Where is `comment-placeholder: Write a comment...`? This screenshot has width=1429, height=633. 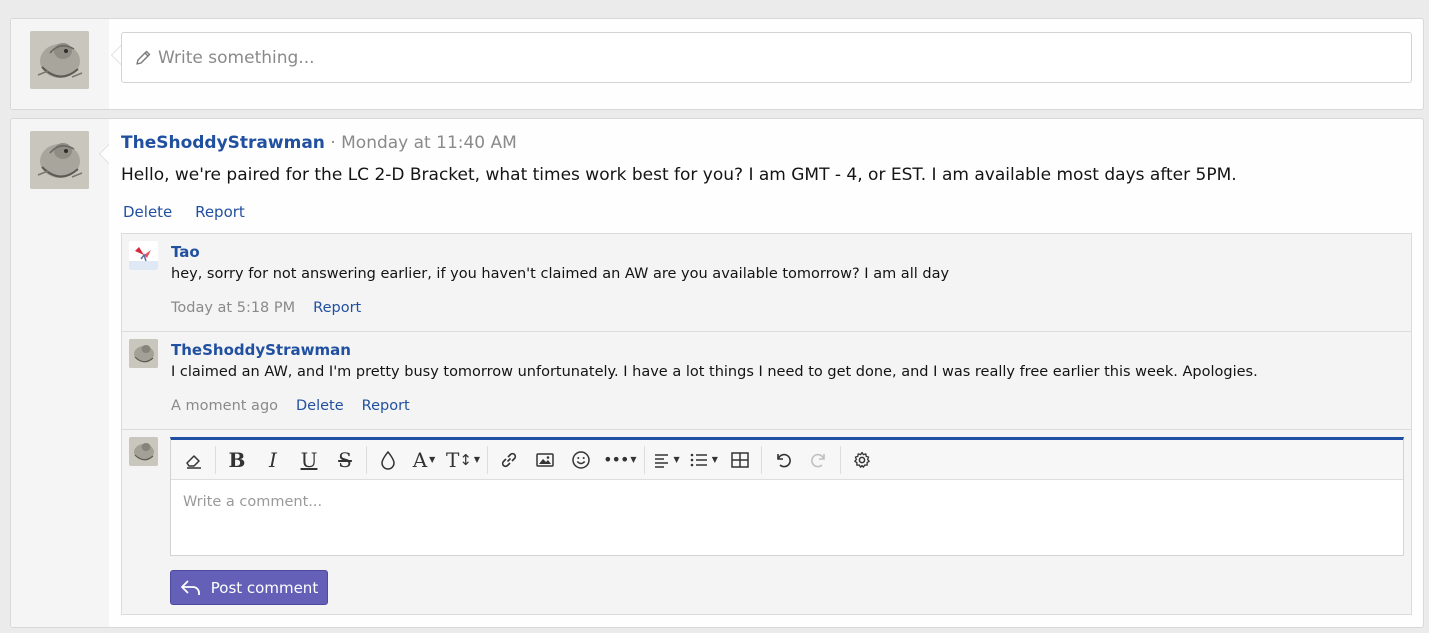
comment-placeholder: Write a comment... is located at coordinates (253, 502).